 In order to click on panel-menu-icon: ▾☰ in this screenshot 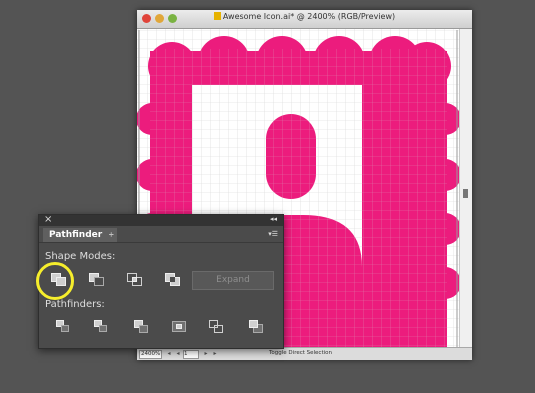, I will do `click(273, 234)`.